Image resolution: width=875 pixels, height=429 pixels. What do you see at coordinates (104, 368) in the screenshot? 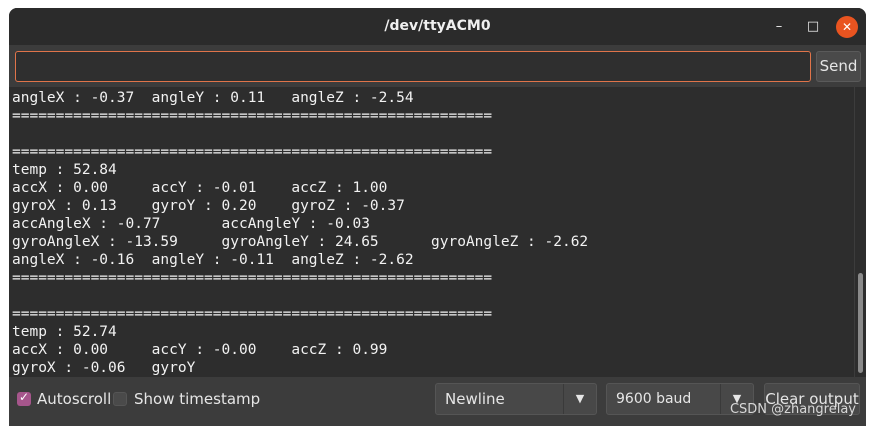
I see `output-line: gyroX : -0.06 gyroY` at bounding box center [104, 368].